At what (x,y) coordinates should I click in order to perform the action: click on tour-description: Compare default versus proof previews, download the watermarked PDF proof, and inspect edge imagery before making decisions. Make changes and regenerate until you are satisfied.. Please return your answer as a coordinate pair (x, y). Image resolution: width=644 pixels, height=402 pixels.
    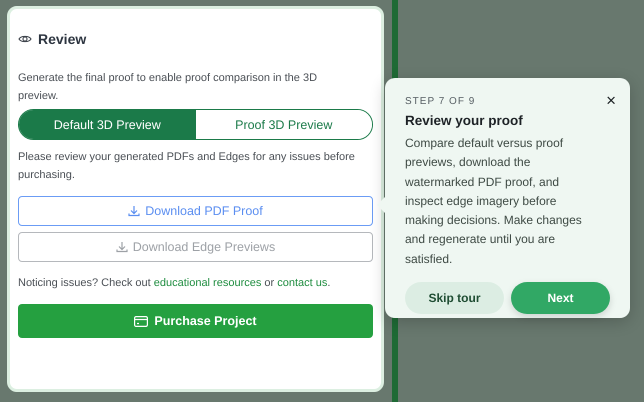
    Looking at the image, I should click on (494, 201).